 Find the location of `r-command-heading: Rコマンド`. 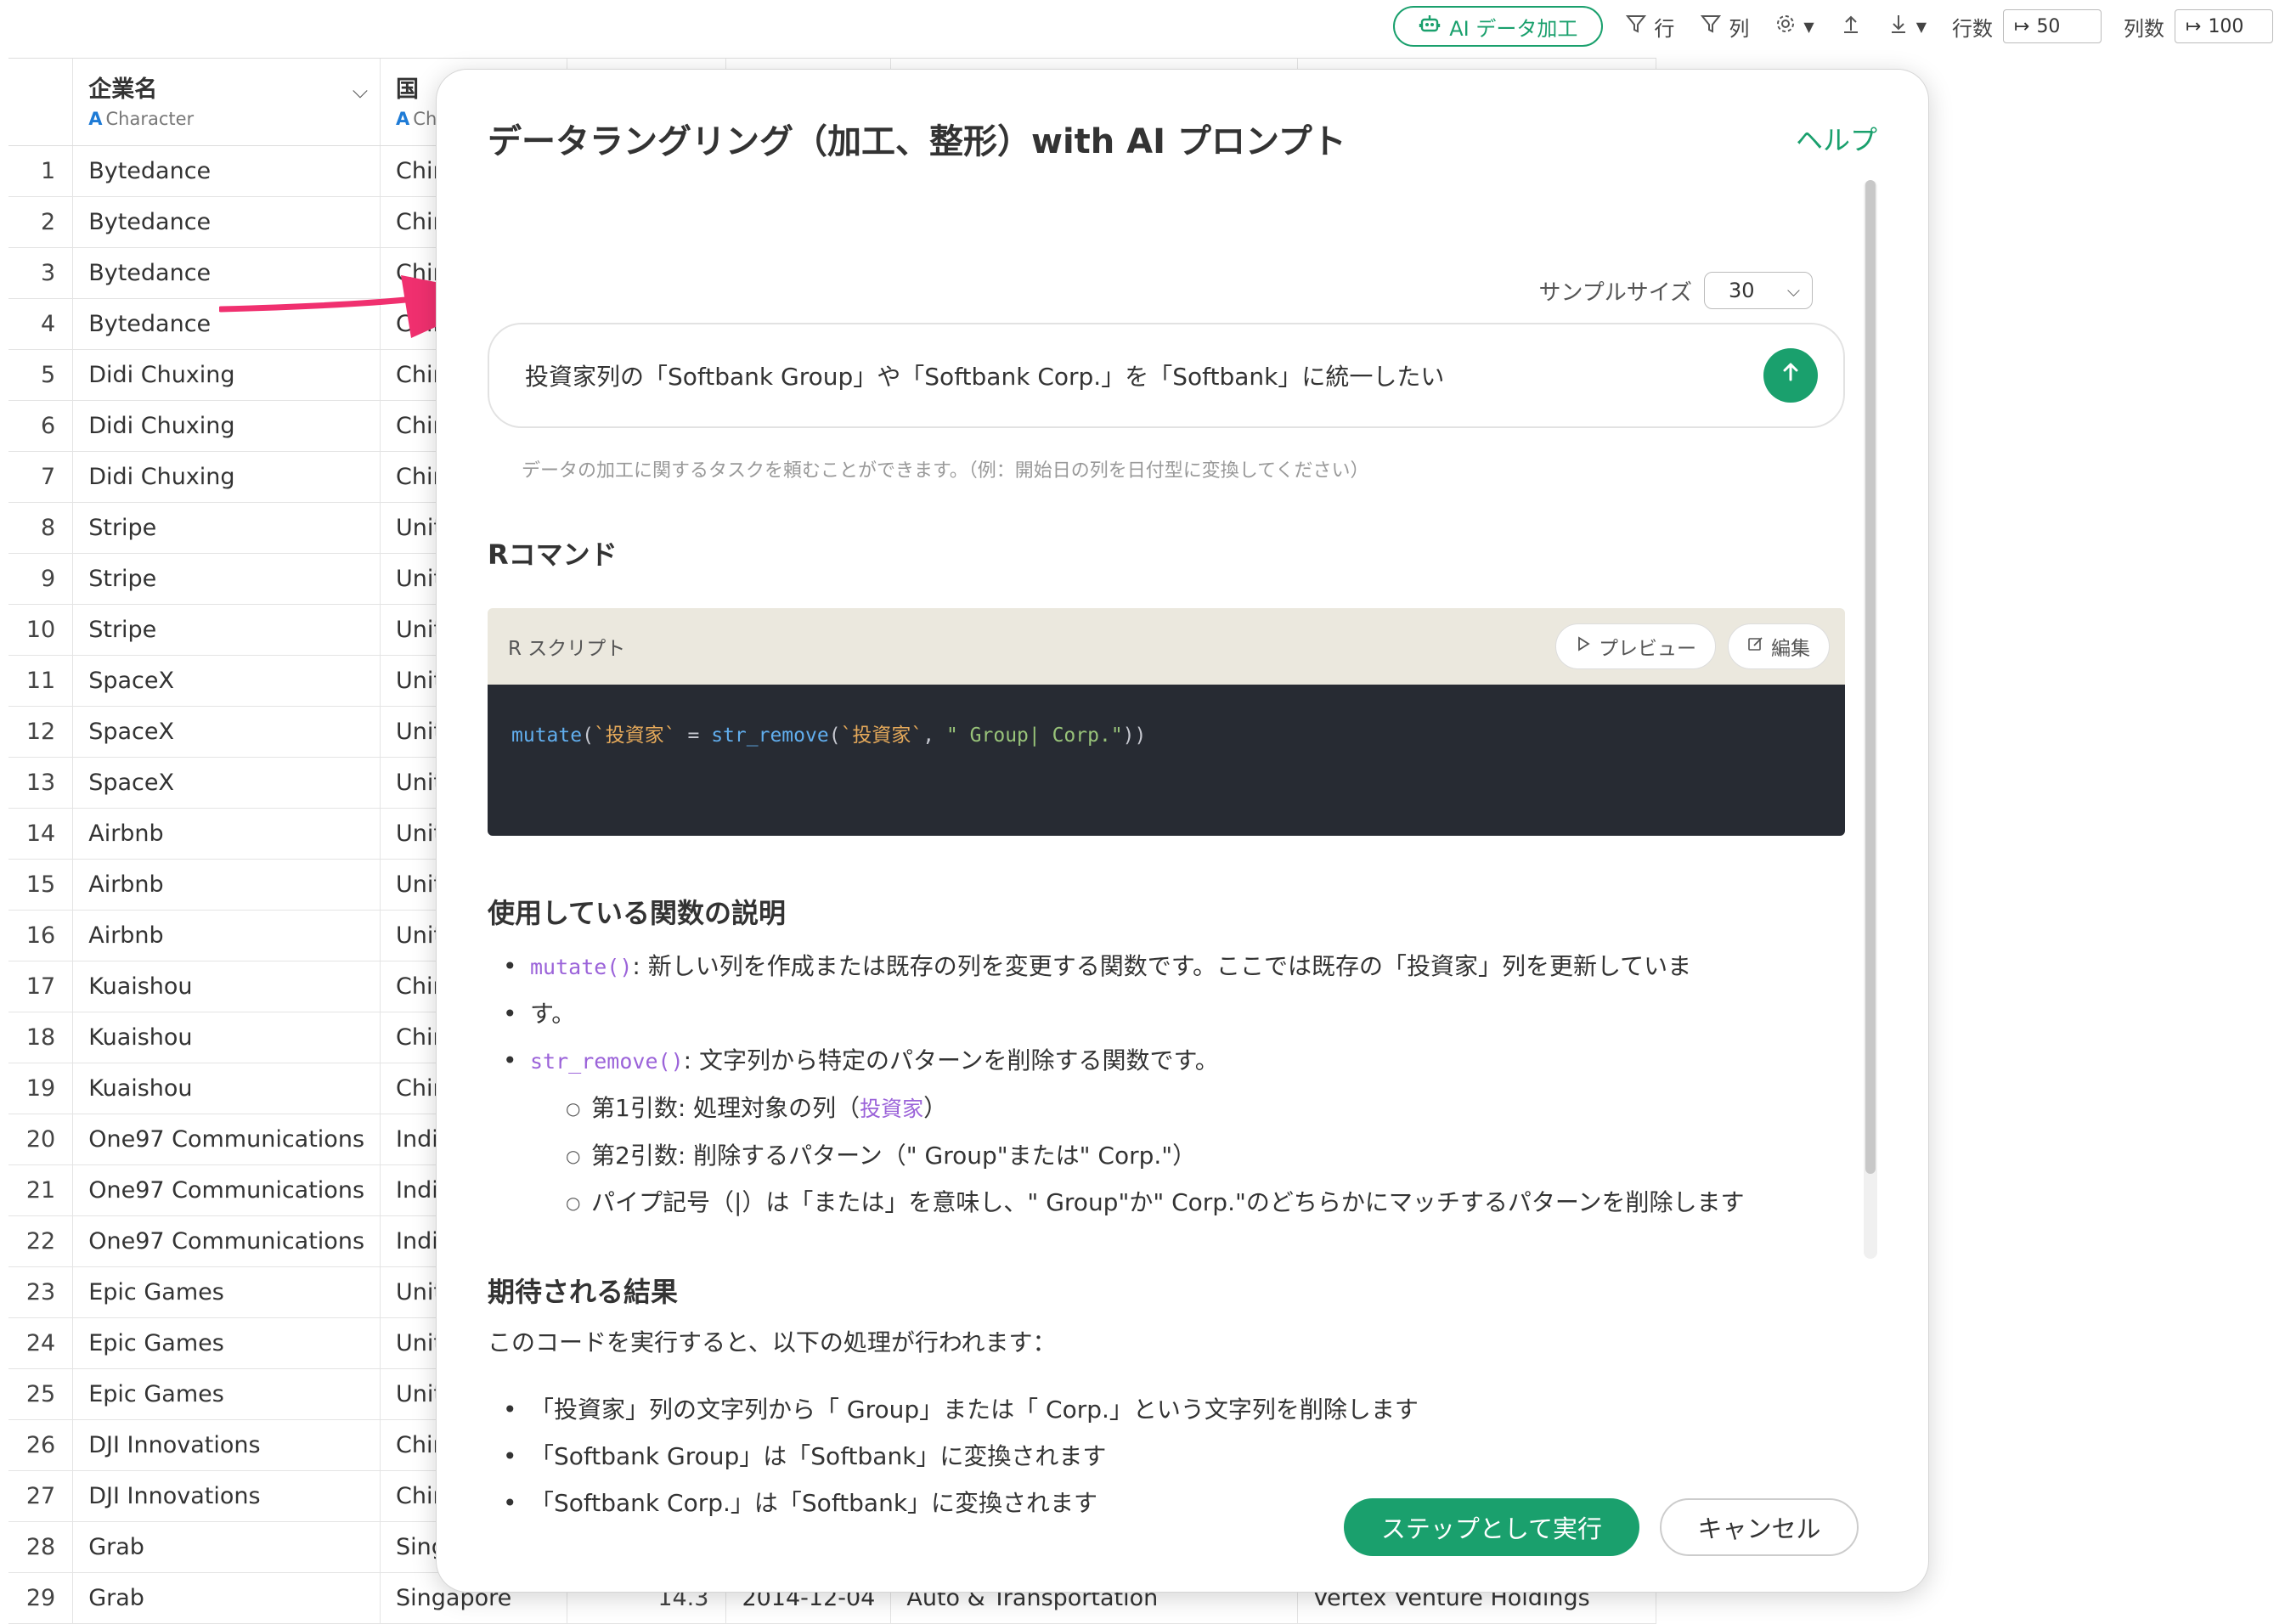

r-command-heading: Rコマンド is located at coordinates (553, 555).